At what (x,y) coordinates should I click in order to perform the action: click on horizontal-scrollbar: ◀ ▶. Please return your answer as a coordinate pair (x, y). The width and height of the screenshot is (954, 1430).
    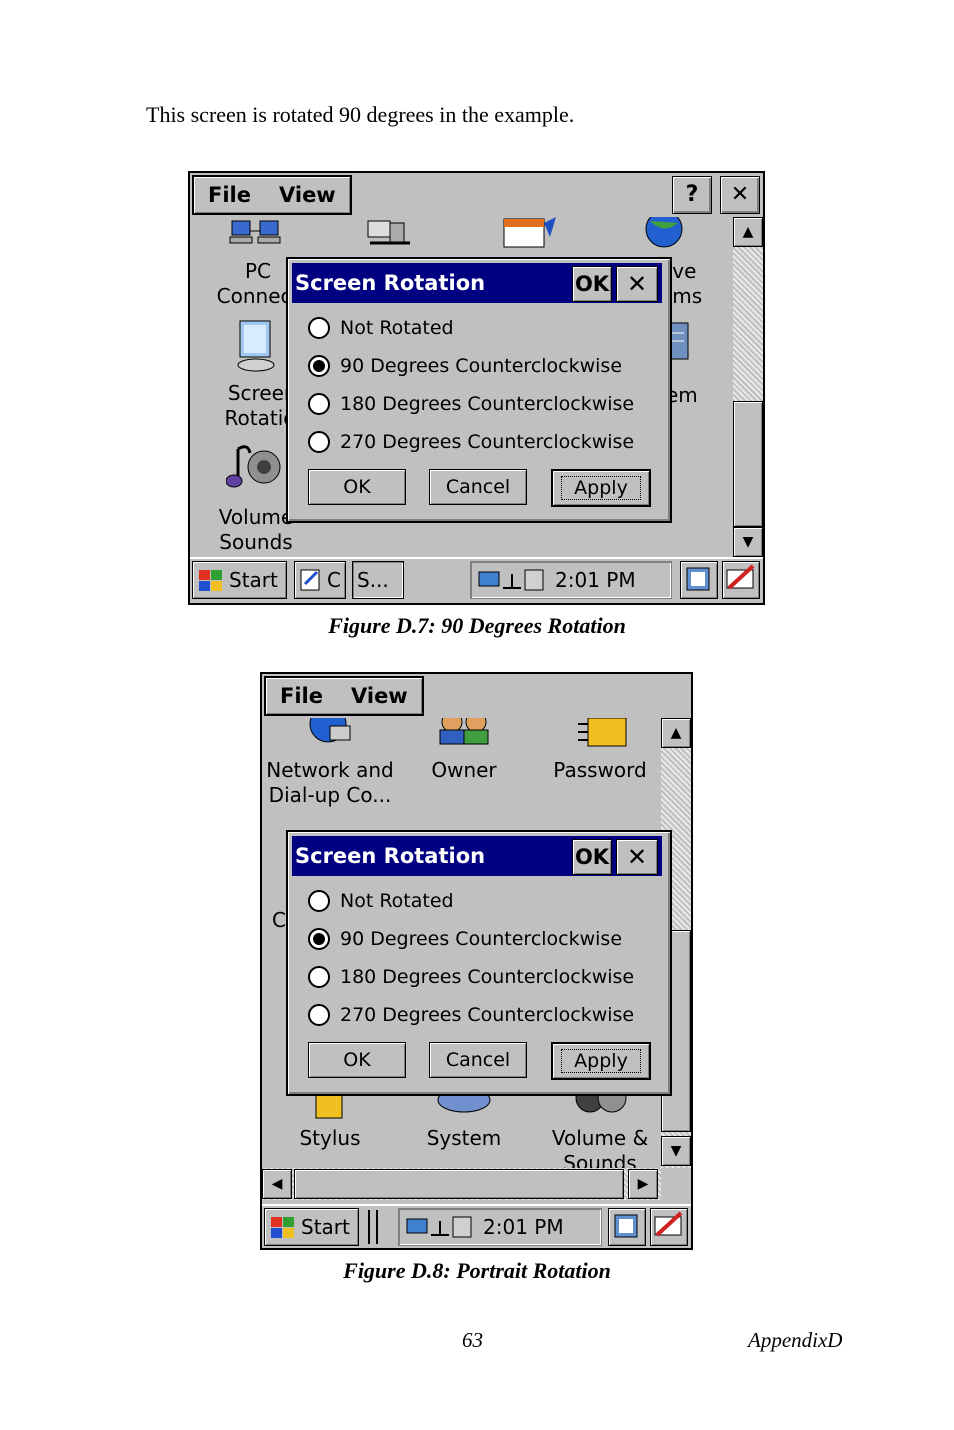
    Looking at the image, I should click on (461, 1184).